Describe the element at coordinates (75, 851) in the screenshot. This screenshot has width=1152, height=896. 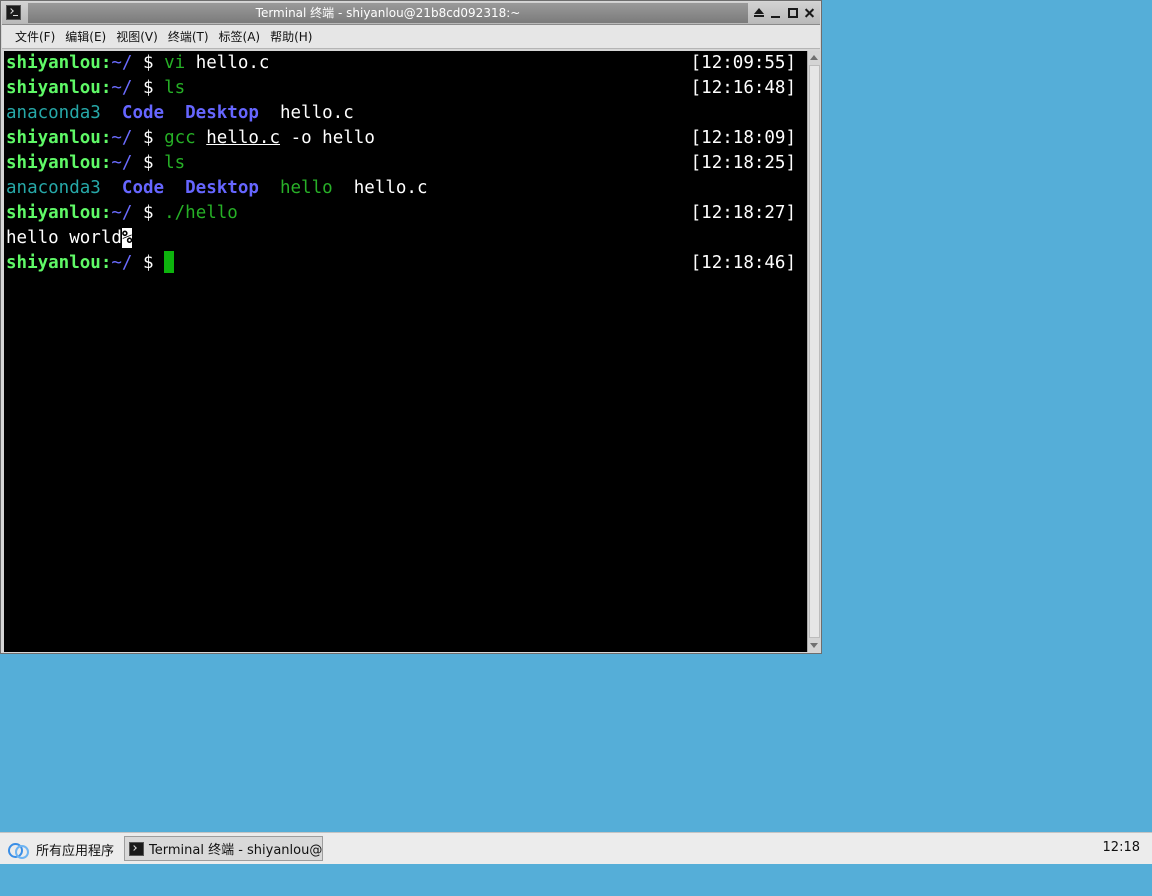
I see `applications-menu-label: 所有应用程序` at that location.